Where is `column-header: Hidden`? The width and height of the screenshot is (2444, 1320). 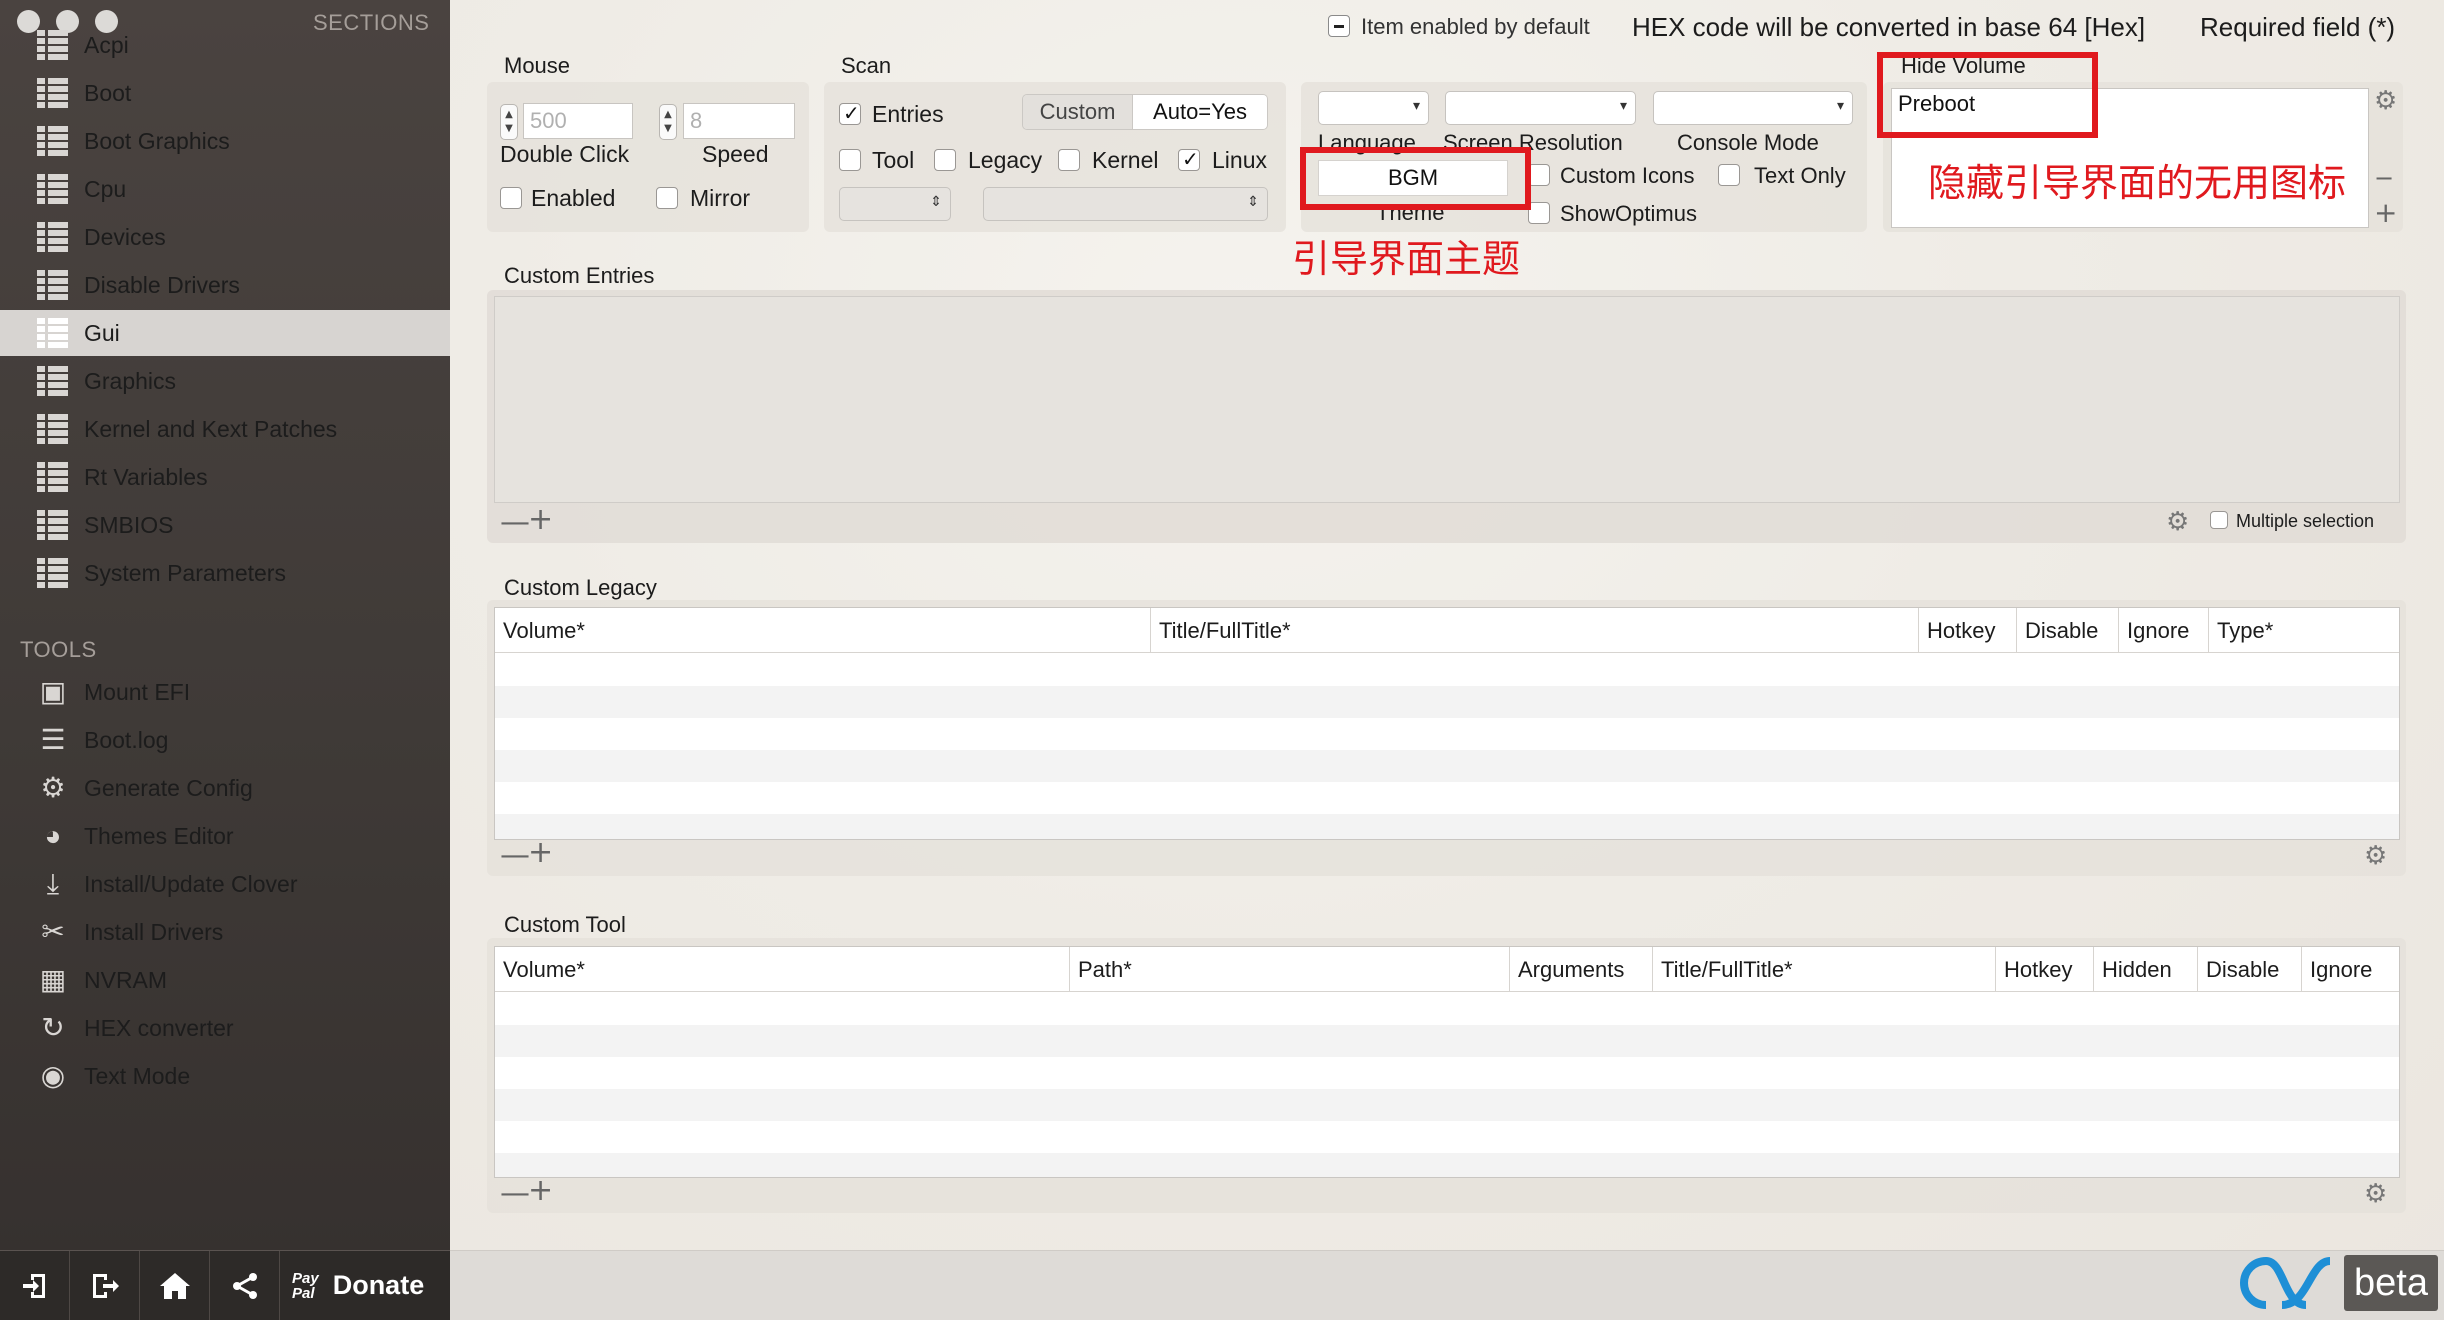
column-header: Hidden is located at coordinates (2146, 969).